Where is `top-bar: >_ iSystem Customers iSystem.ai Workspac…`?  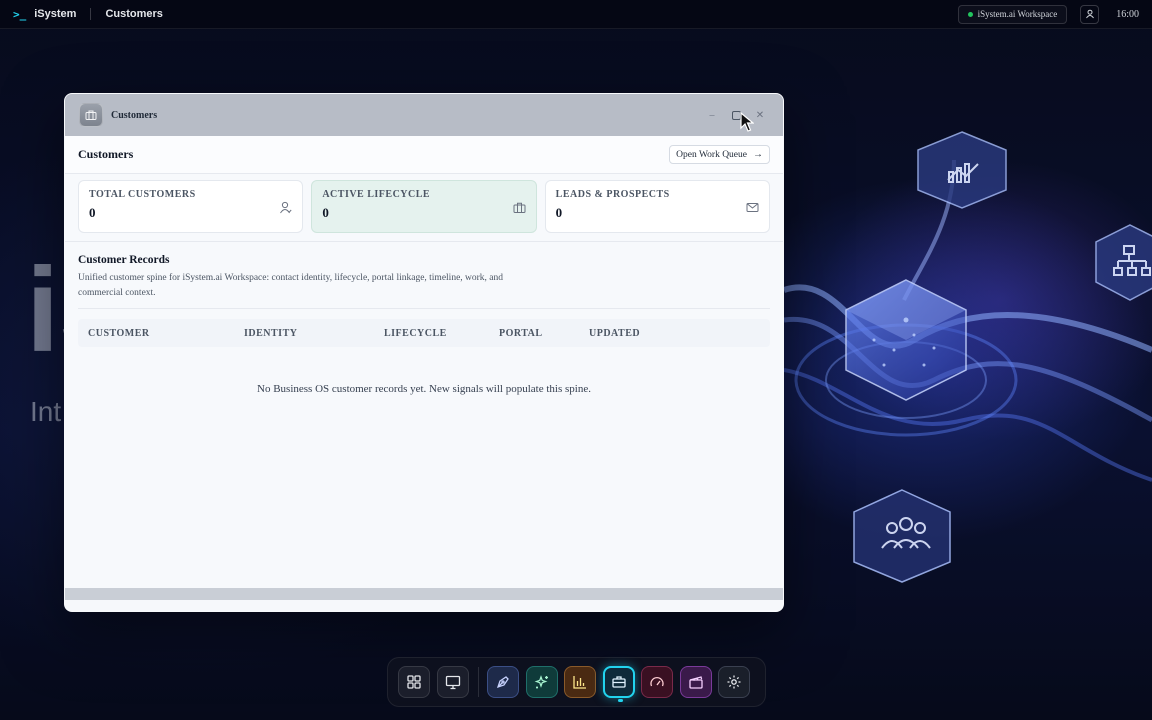
top-bar: >_ iSystem Customers iSystem.ai Workspac… is located at coordinates (576, 14).